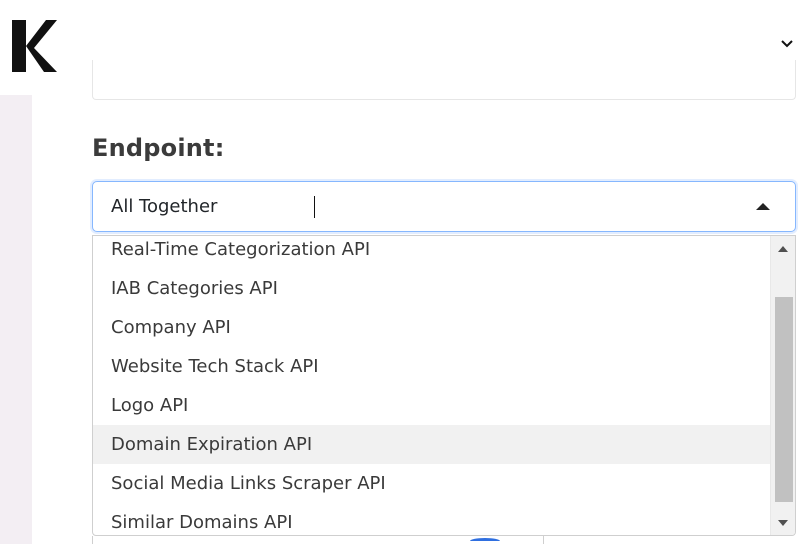 This screenshot has height=544, width=805. Describe the element at coordinates (34, 46) in the screenshot. I see `k-logo-icon` at that location.